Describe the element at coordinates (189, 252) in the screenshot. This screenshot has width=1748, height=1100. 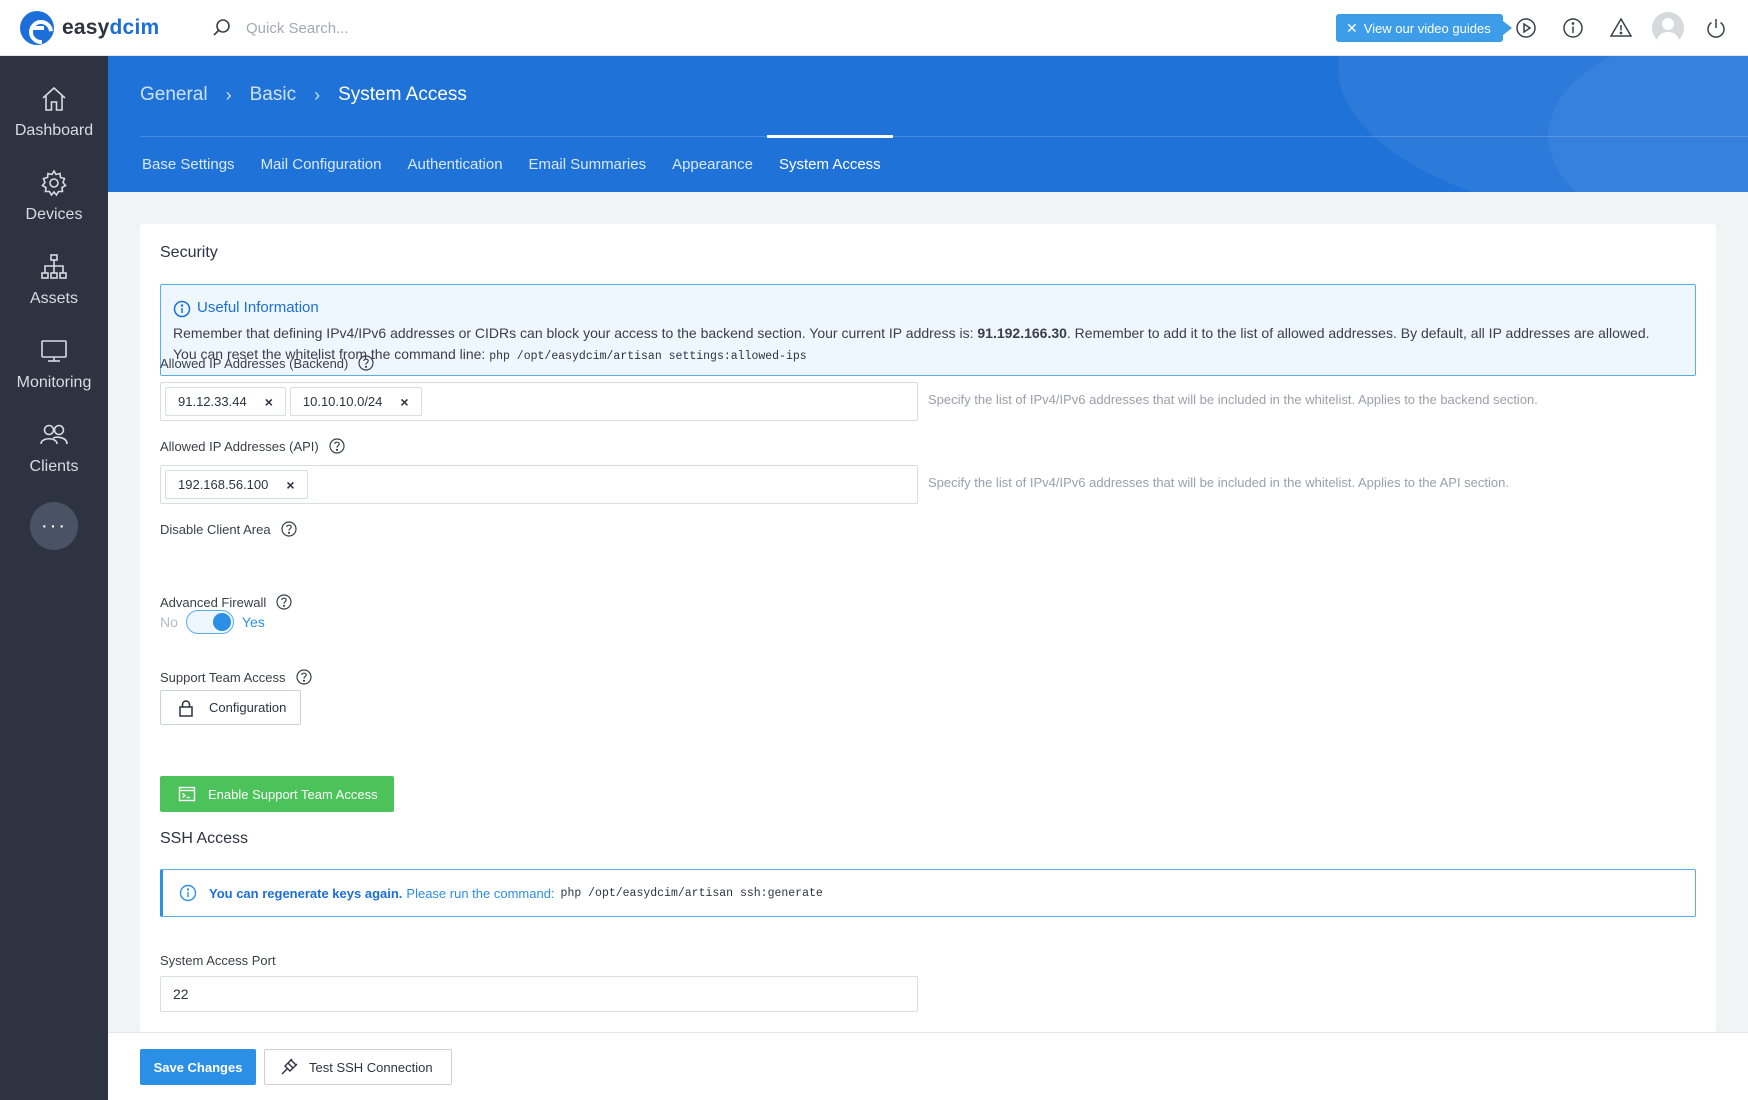
I see `security-section-title: Security` at that location.